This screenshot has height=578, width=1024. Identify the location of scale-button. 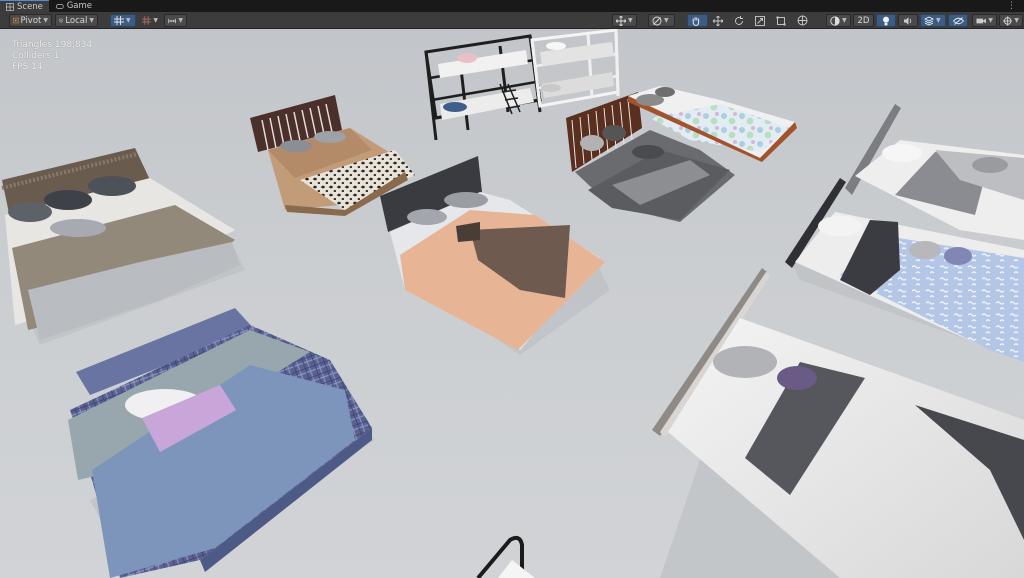
(761, 20).